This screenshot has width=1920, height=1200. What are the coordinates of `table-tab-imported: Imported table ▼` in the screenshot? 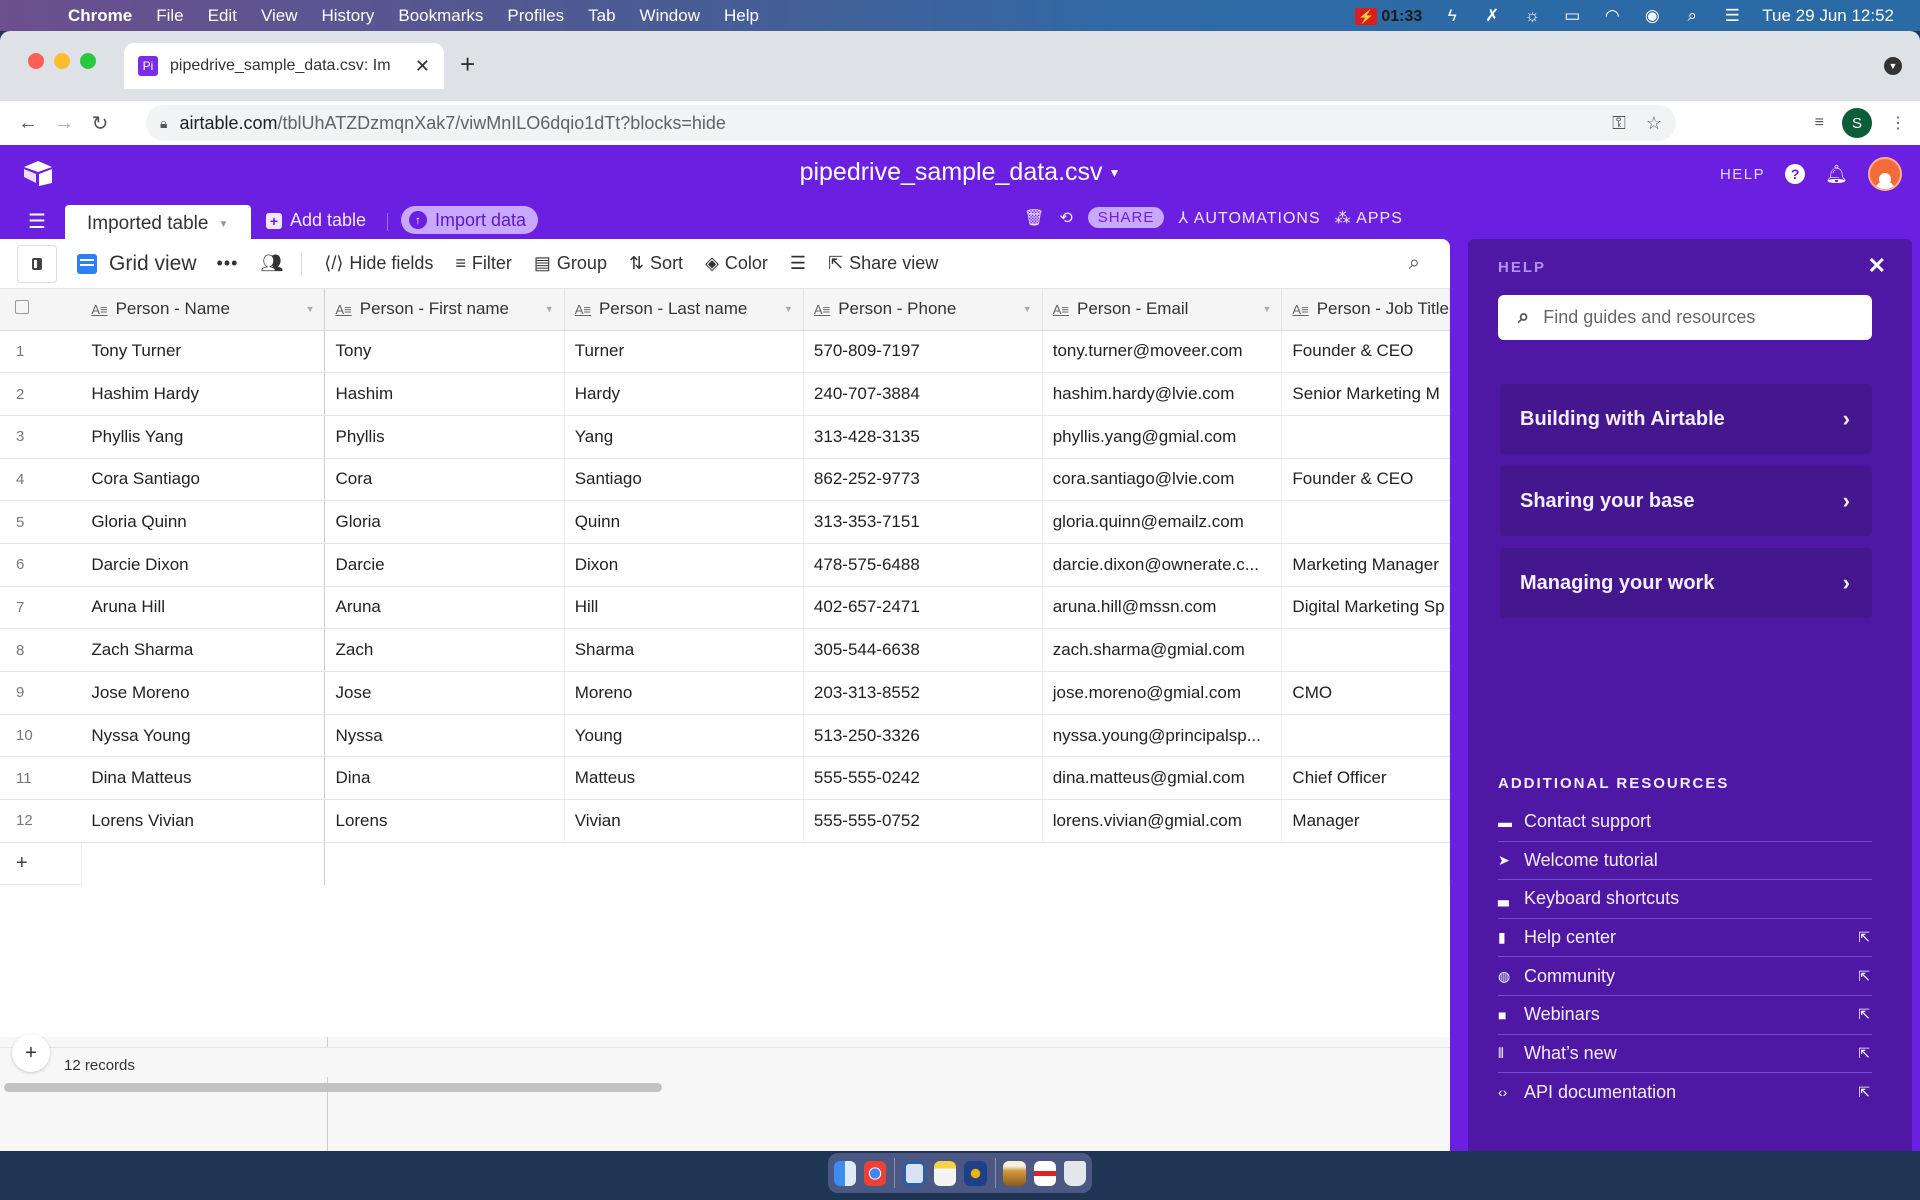 It's located at (158, 224).